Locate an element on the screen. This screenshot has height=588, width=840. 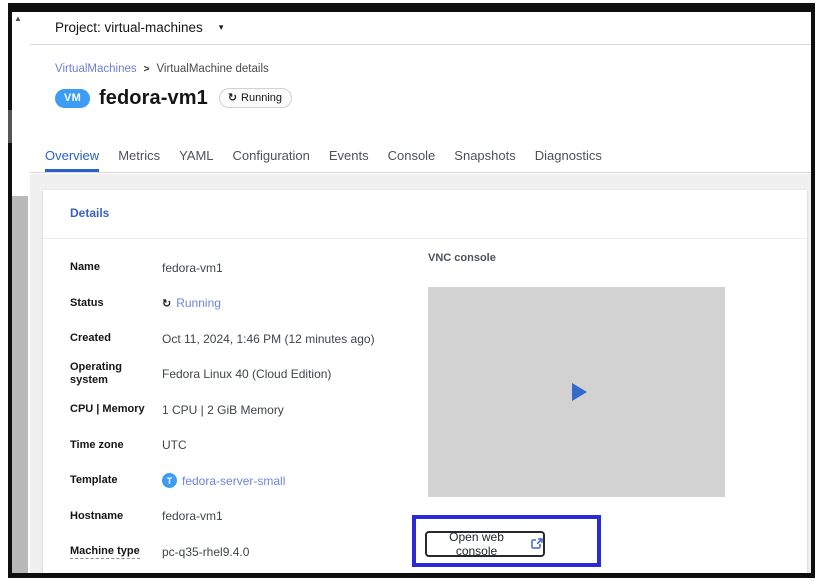
detail-label: Hostname is located at coordinates (97, 515).